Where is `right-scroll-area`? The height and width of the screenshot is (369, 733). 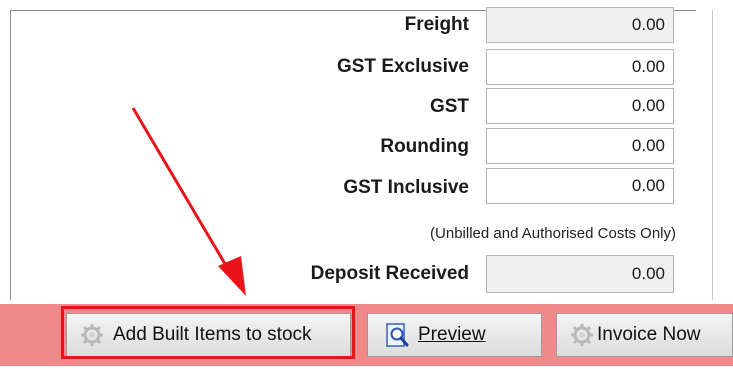 right-scroll-area is located at coordinates (714, 155).